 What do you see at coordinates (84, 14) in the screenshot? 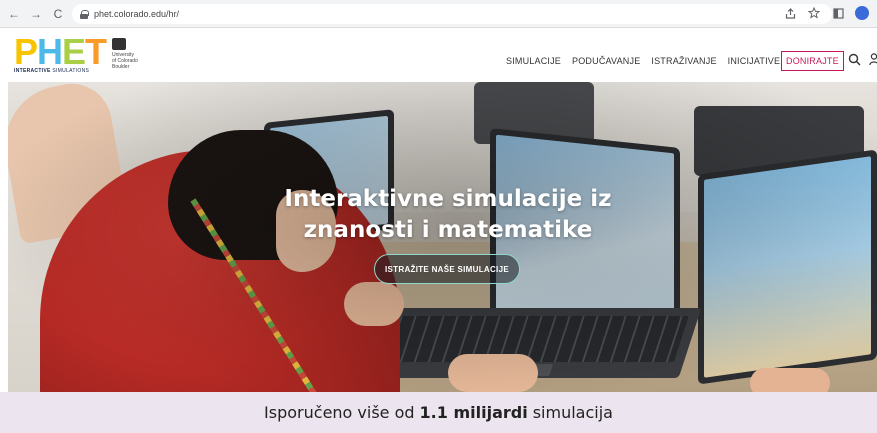
I see `lock-icon` at bounding box center [84, 14].